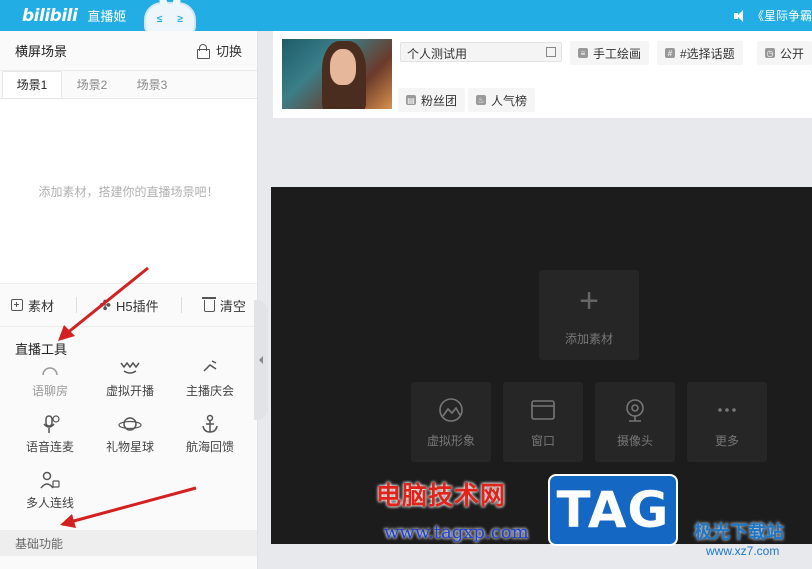  What do you see at coordinates (107, 16) in the screenshot?
I see `app-title: 直播姬` at bounding box center [107, 16].